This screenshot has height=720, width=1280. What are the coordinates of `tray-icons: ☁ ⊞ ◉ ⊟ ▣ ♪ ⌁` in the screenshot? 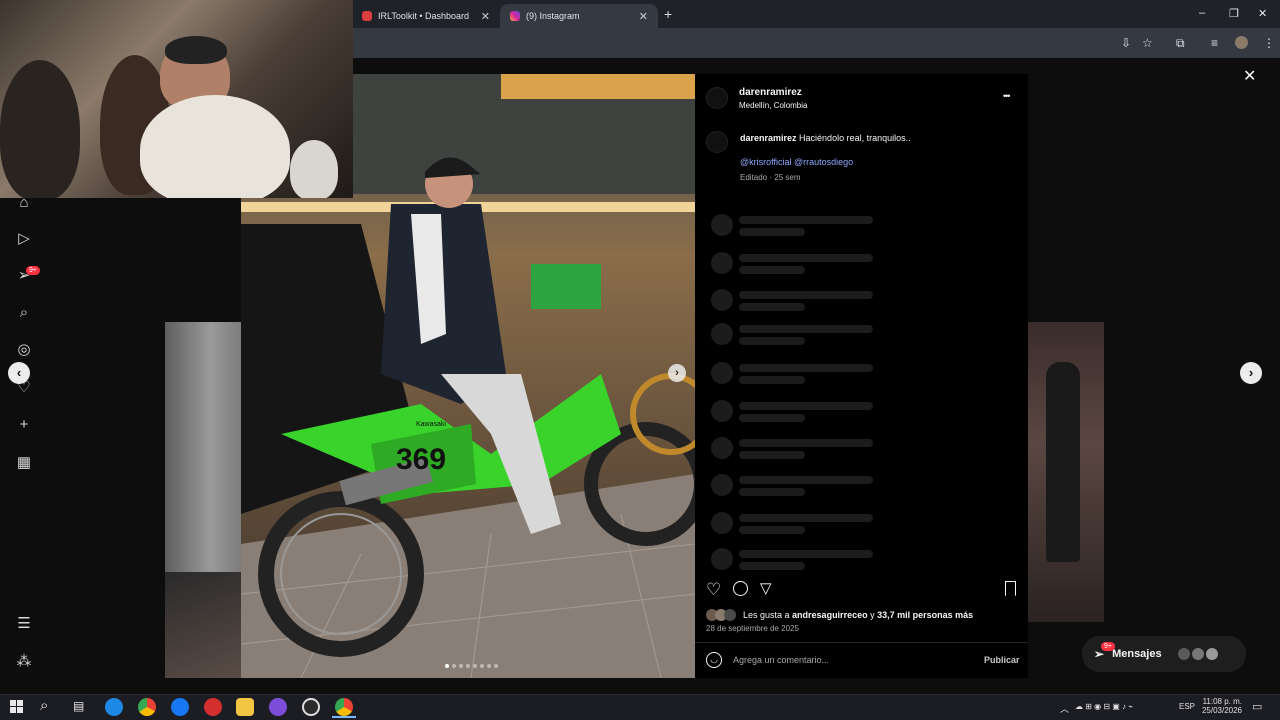 It's located at (1104, 706).